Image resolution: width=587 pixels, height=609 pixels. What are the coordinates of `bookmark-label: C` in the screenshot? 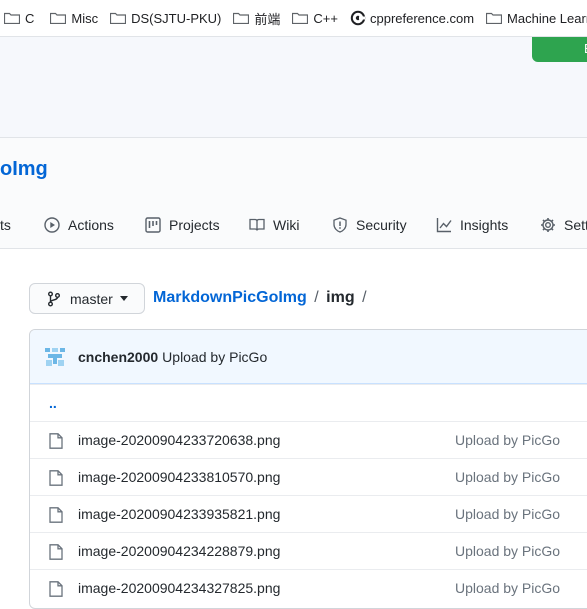 It's located at (30, 18).